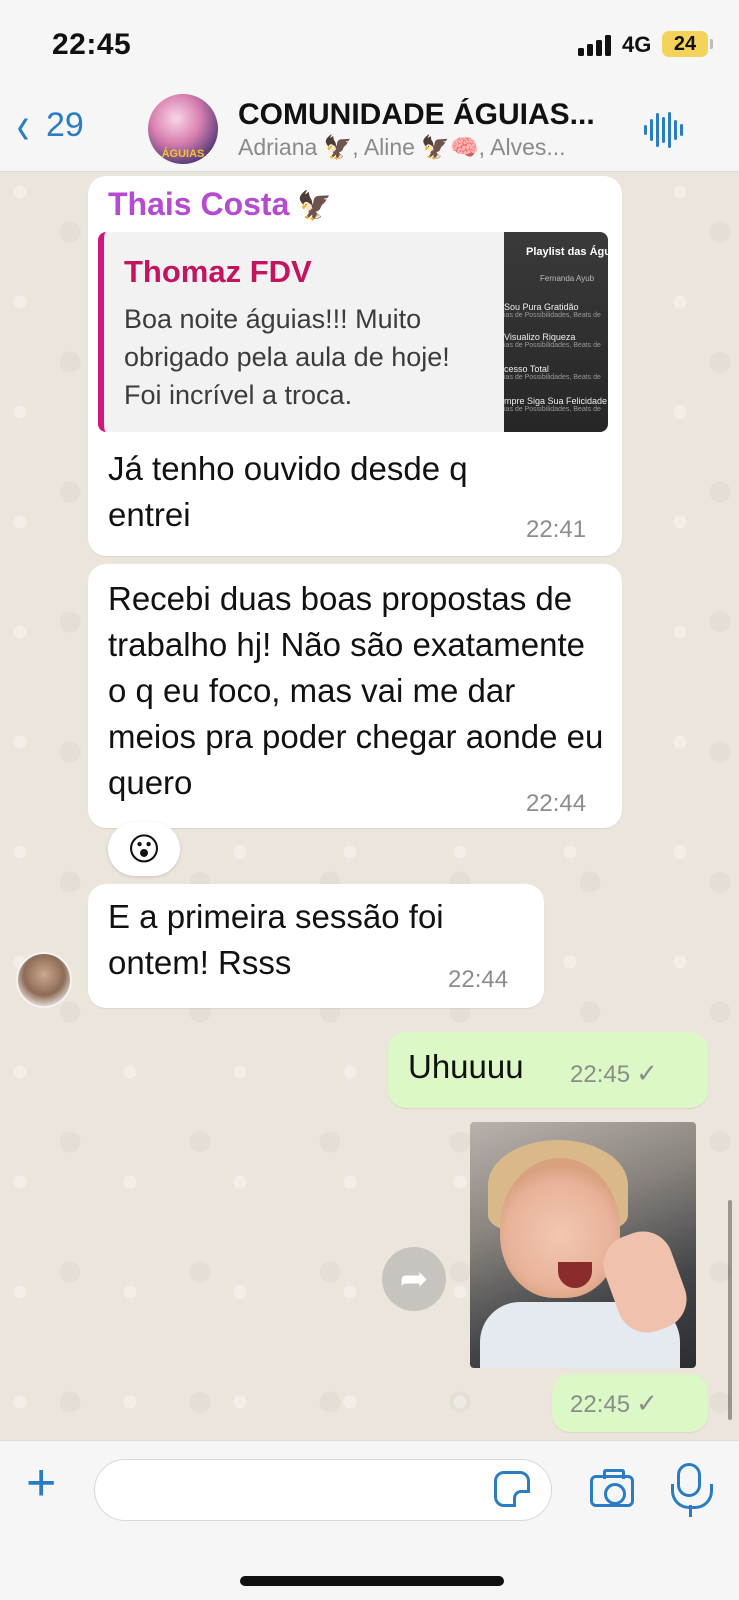 Image resolution: width=739 pixels, height=1600 pixels. What do you see at coordinates (548, 1070) in the screenshot?
I see `outgoing-message-bubble: Uhuuuu 22:45 ✓` at bounding box center [548, 1070].